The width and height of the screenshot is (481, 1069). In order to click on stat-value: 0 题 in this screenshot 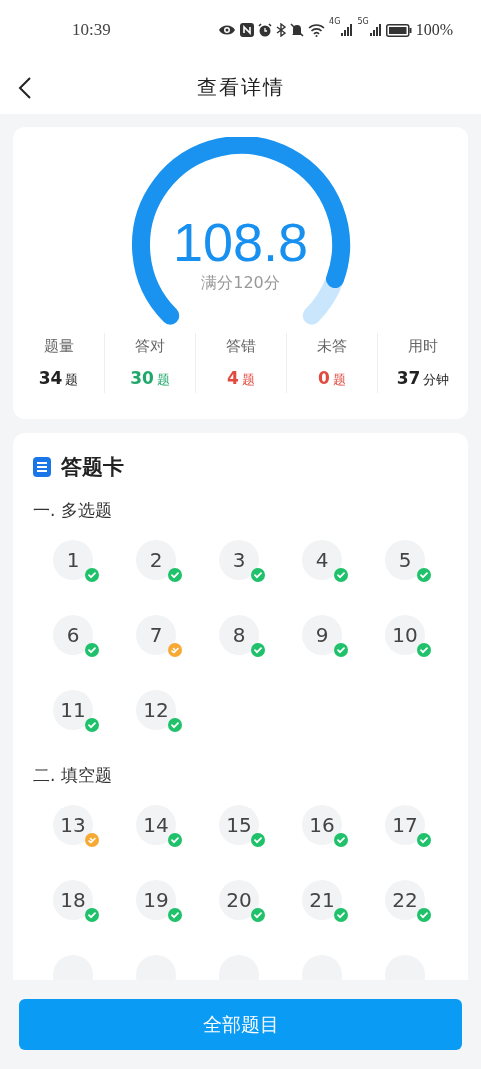, I will do `click(332, 378)`.